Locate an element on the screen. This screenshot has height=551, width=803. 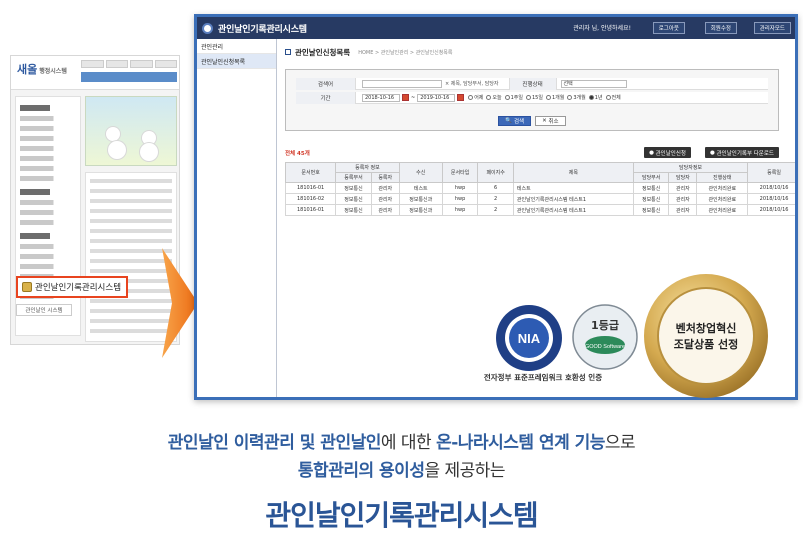
tagline-line-1: 관인날인 이력관리 및 관인날인에 대한 온-나라시스템 연계 기능으로 is located at coordinates (401, 440).